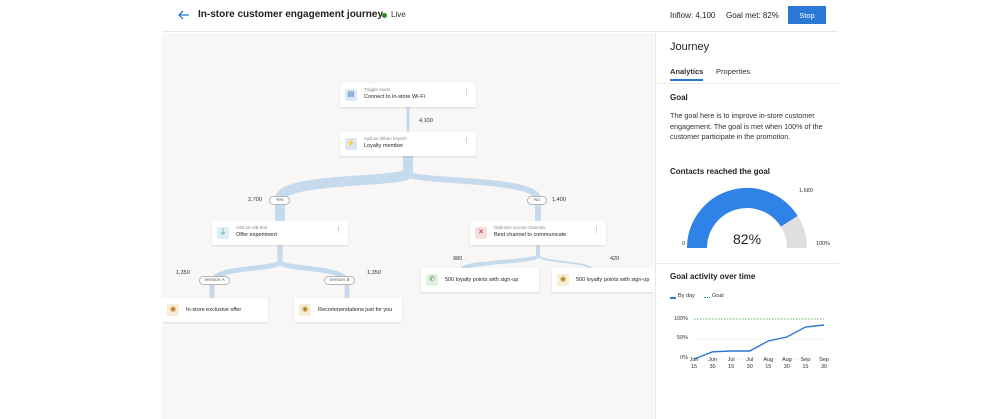 The image size is (1000, 419). Describe the element at coordinates (214, 280) in the screenshot. I see `version-a-pill: Version A` at that location.